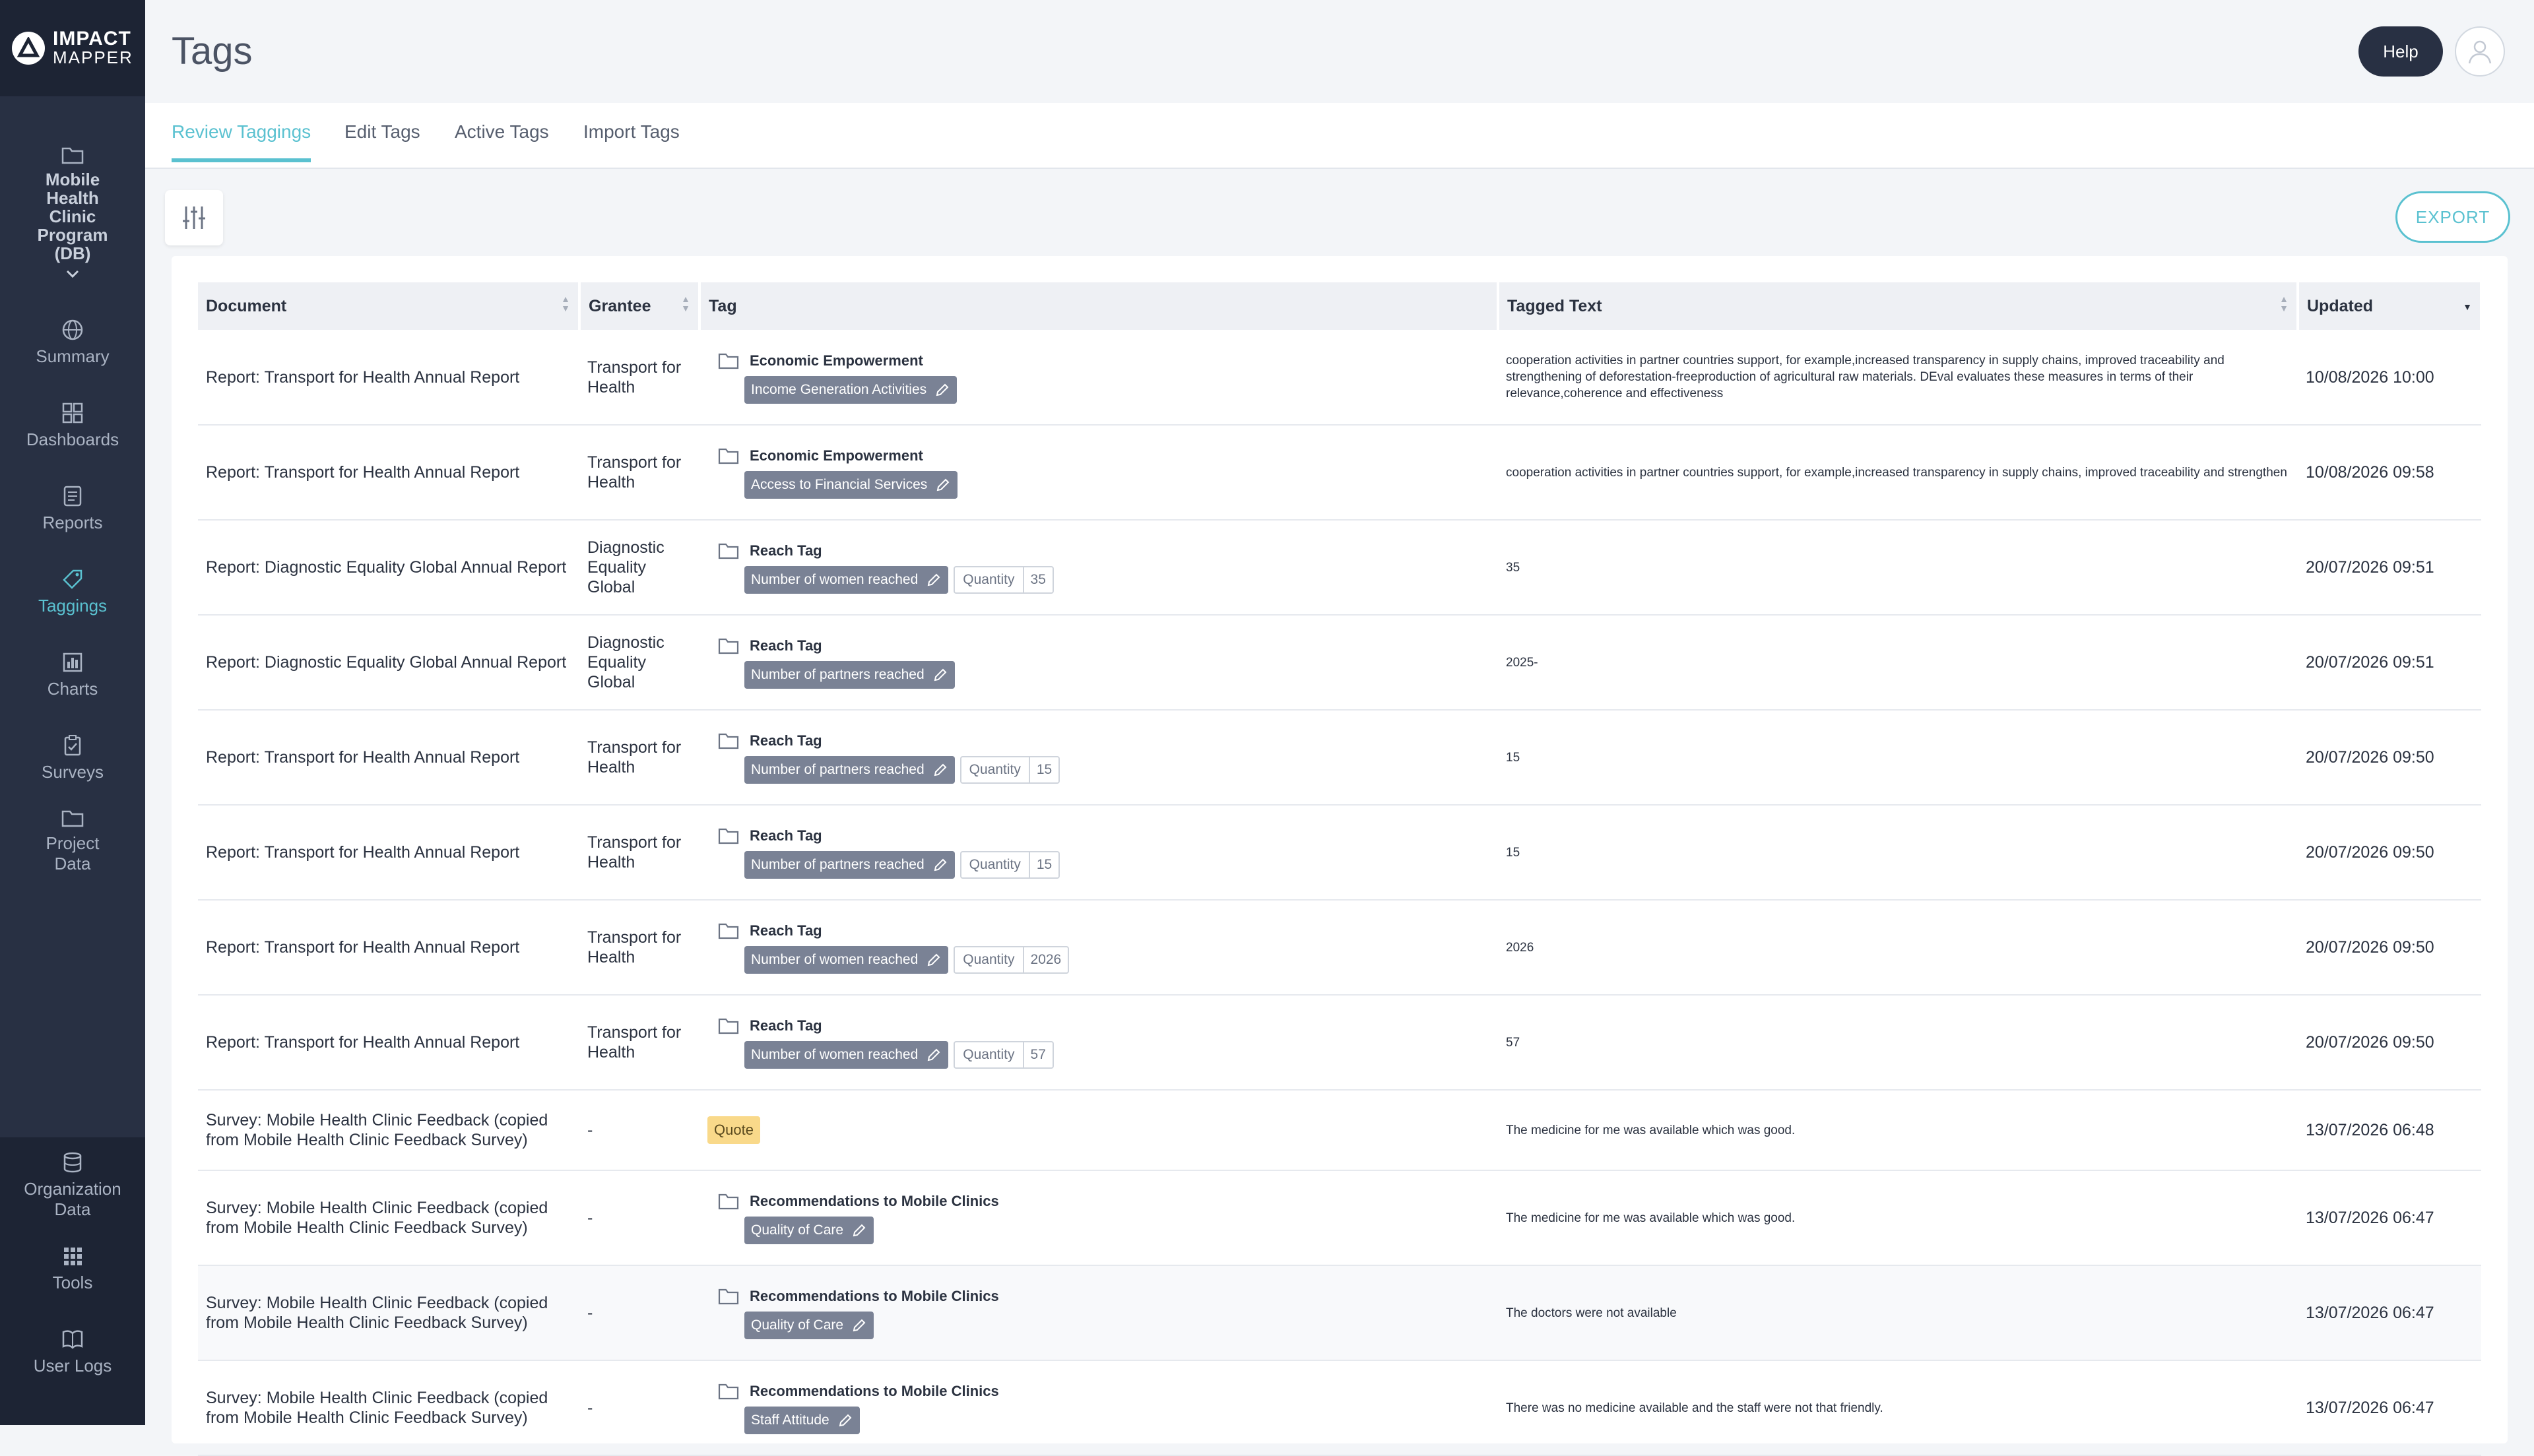  I want to click on sidebar-item-organization-data: Organization Data, so click(72, 1185).